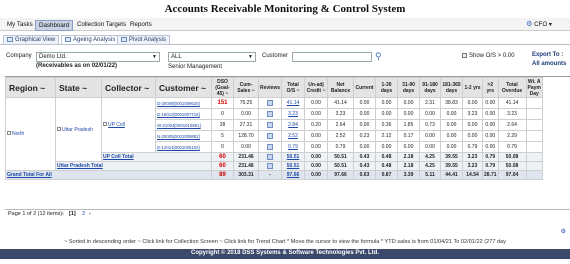 The height and width of the screenshot is (264, 570). What do you see at coordinates (332, 57) in the screenshot?
I see `customer-input` at bounding box center [332, 57].